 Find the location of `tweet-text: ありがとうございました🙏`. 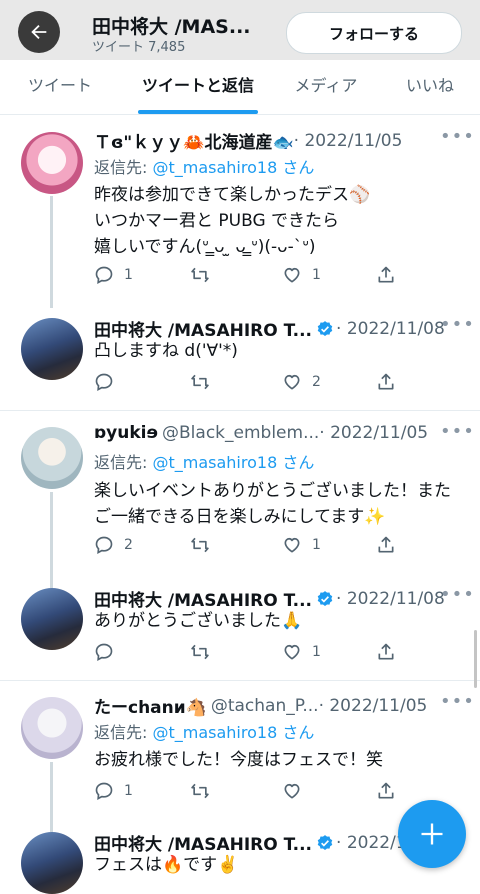

tweet-text: ありがとうございました🙏 is located at coordinates (198, 621).